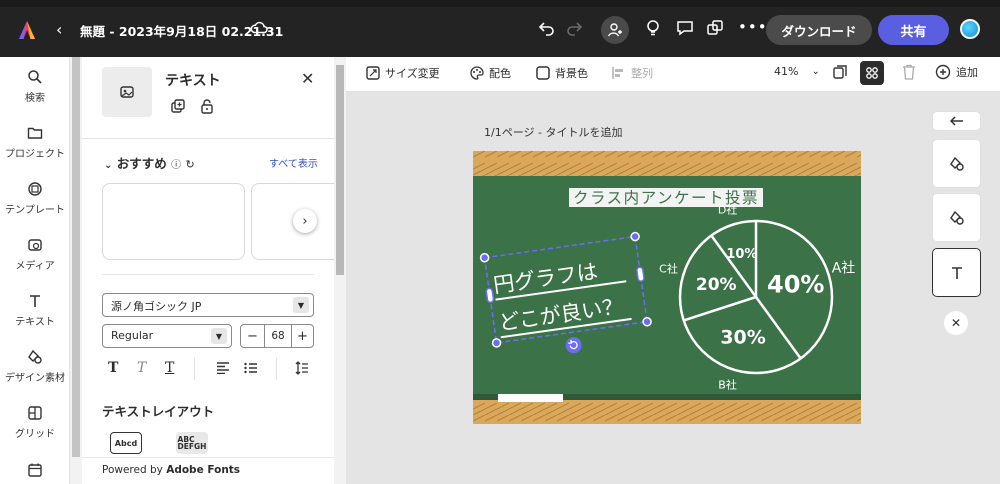 The height and width of the screenshot is (484, 1000). Describe the element at coordinates (913, 30) in the screenshot. I see `share-button: 共有` at that location.